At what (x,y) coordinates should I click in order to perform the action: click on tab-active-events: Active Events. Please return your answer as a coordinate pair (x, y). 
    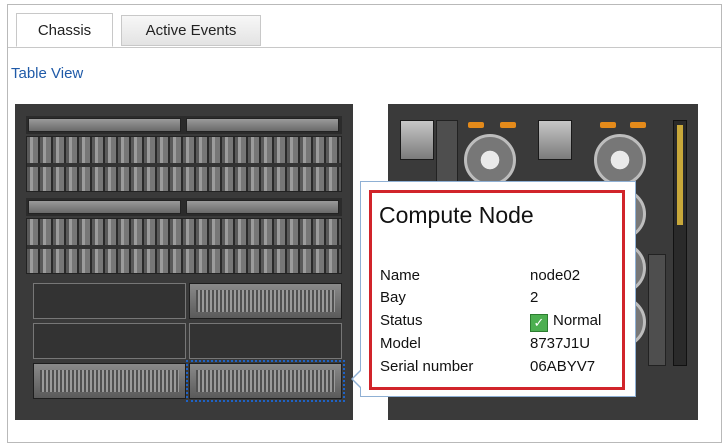
    Looking at the image, I should click on (191, 30).